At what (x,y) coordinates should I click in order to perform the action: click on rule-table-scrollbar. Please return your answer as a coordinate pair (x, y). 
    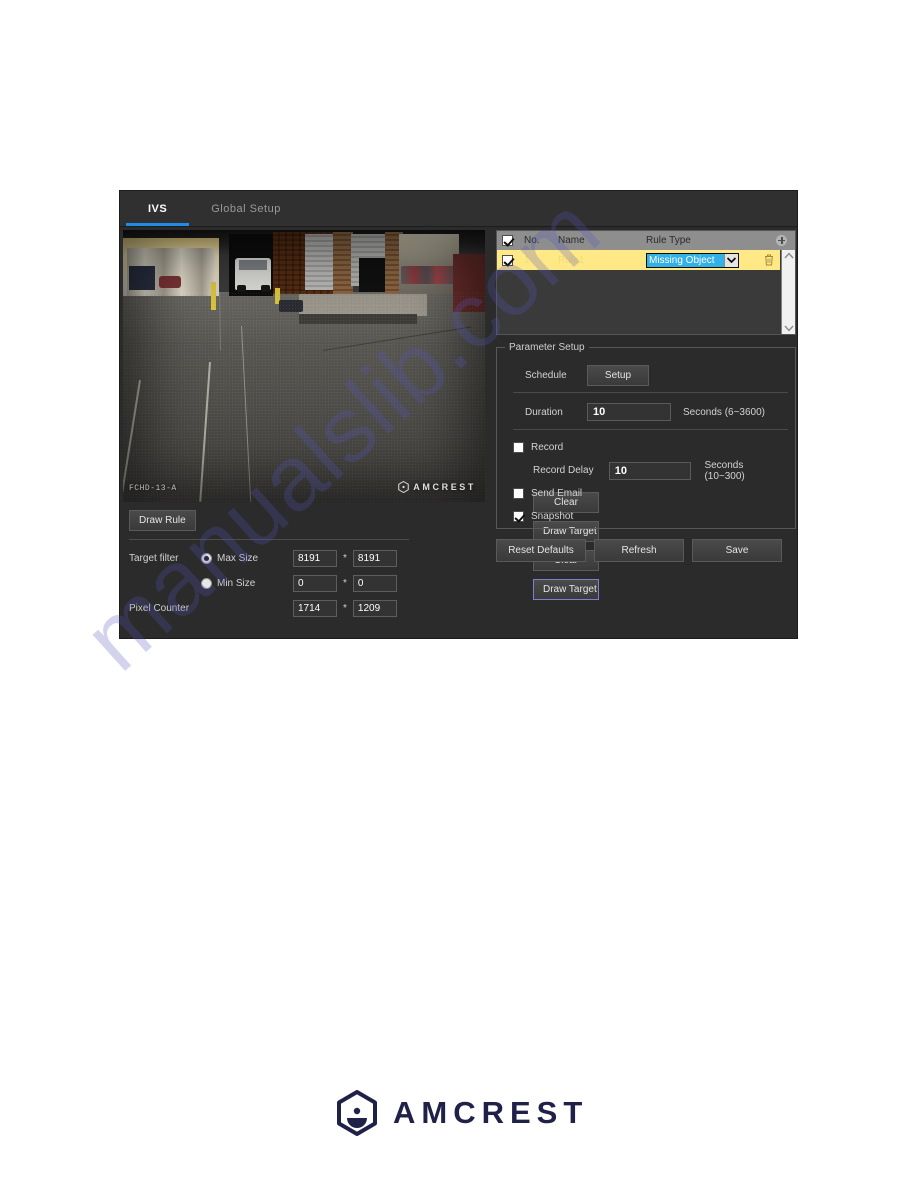
    Looking at the image, I should click on (788, 292).